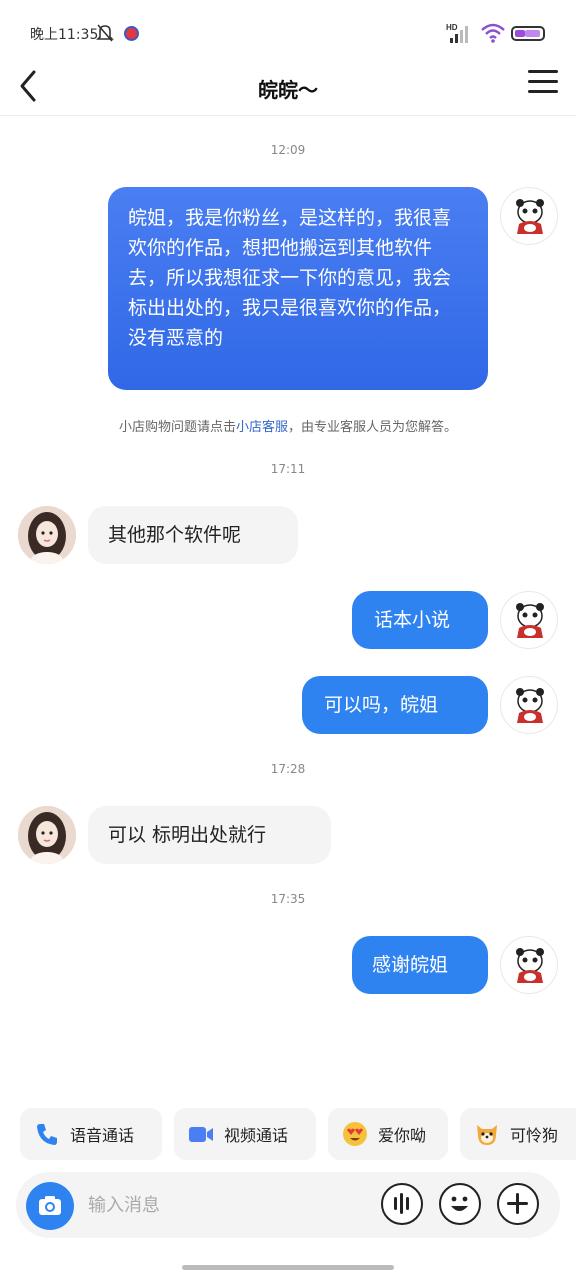 The width and height of the screenshot is (576, 1280). I want to click on smiley-icon, so click(459, 1203).